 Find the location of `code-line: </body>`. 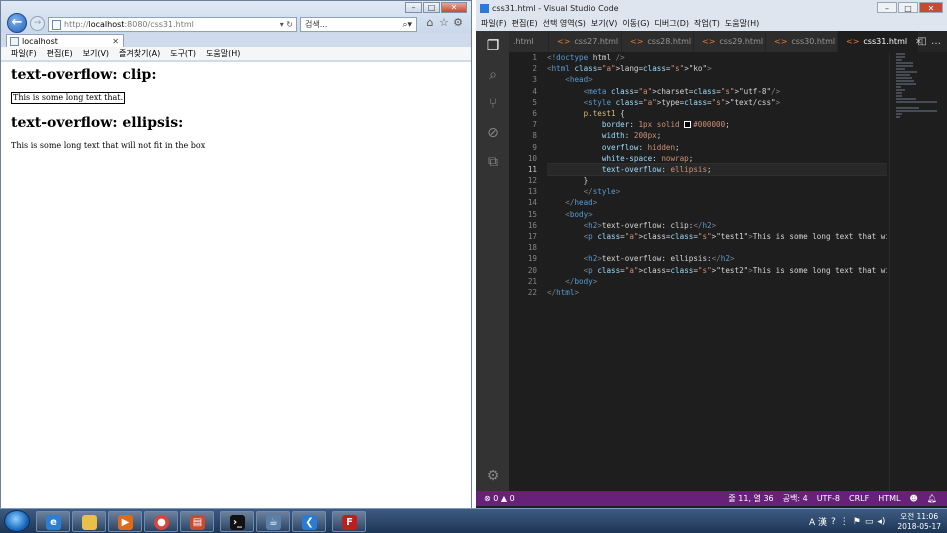

code-line: </body> is located at coordinates (717, 281).